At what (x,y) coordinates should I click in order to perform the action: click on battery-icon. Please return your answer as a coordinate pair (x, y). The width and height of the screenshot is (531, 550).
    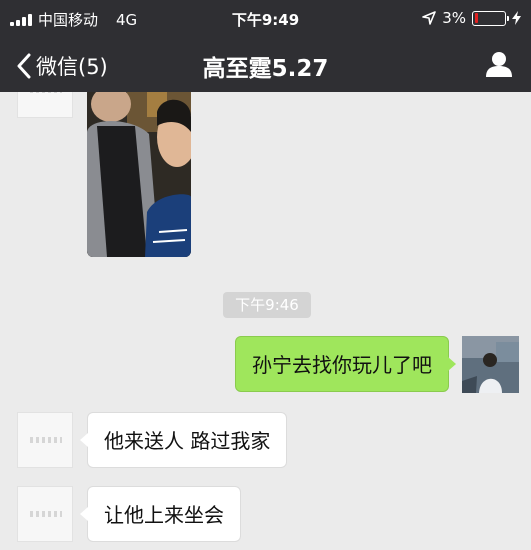
    Looking at the image, I should click on (490, 18).